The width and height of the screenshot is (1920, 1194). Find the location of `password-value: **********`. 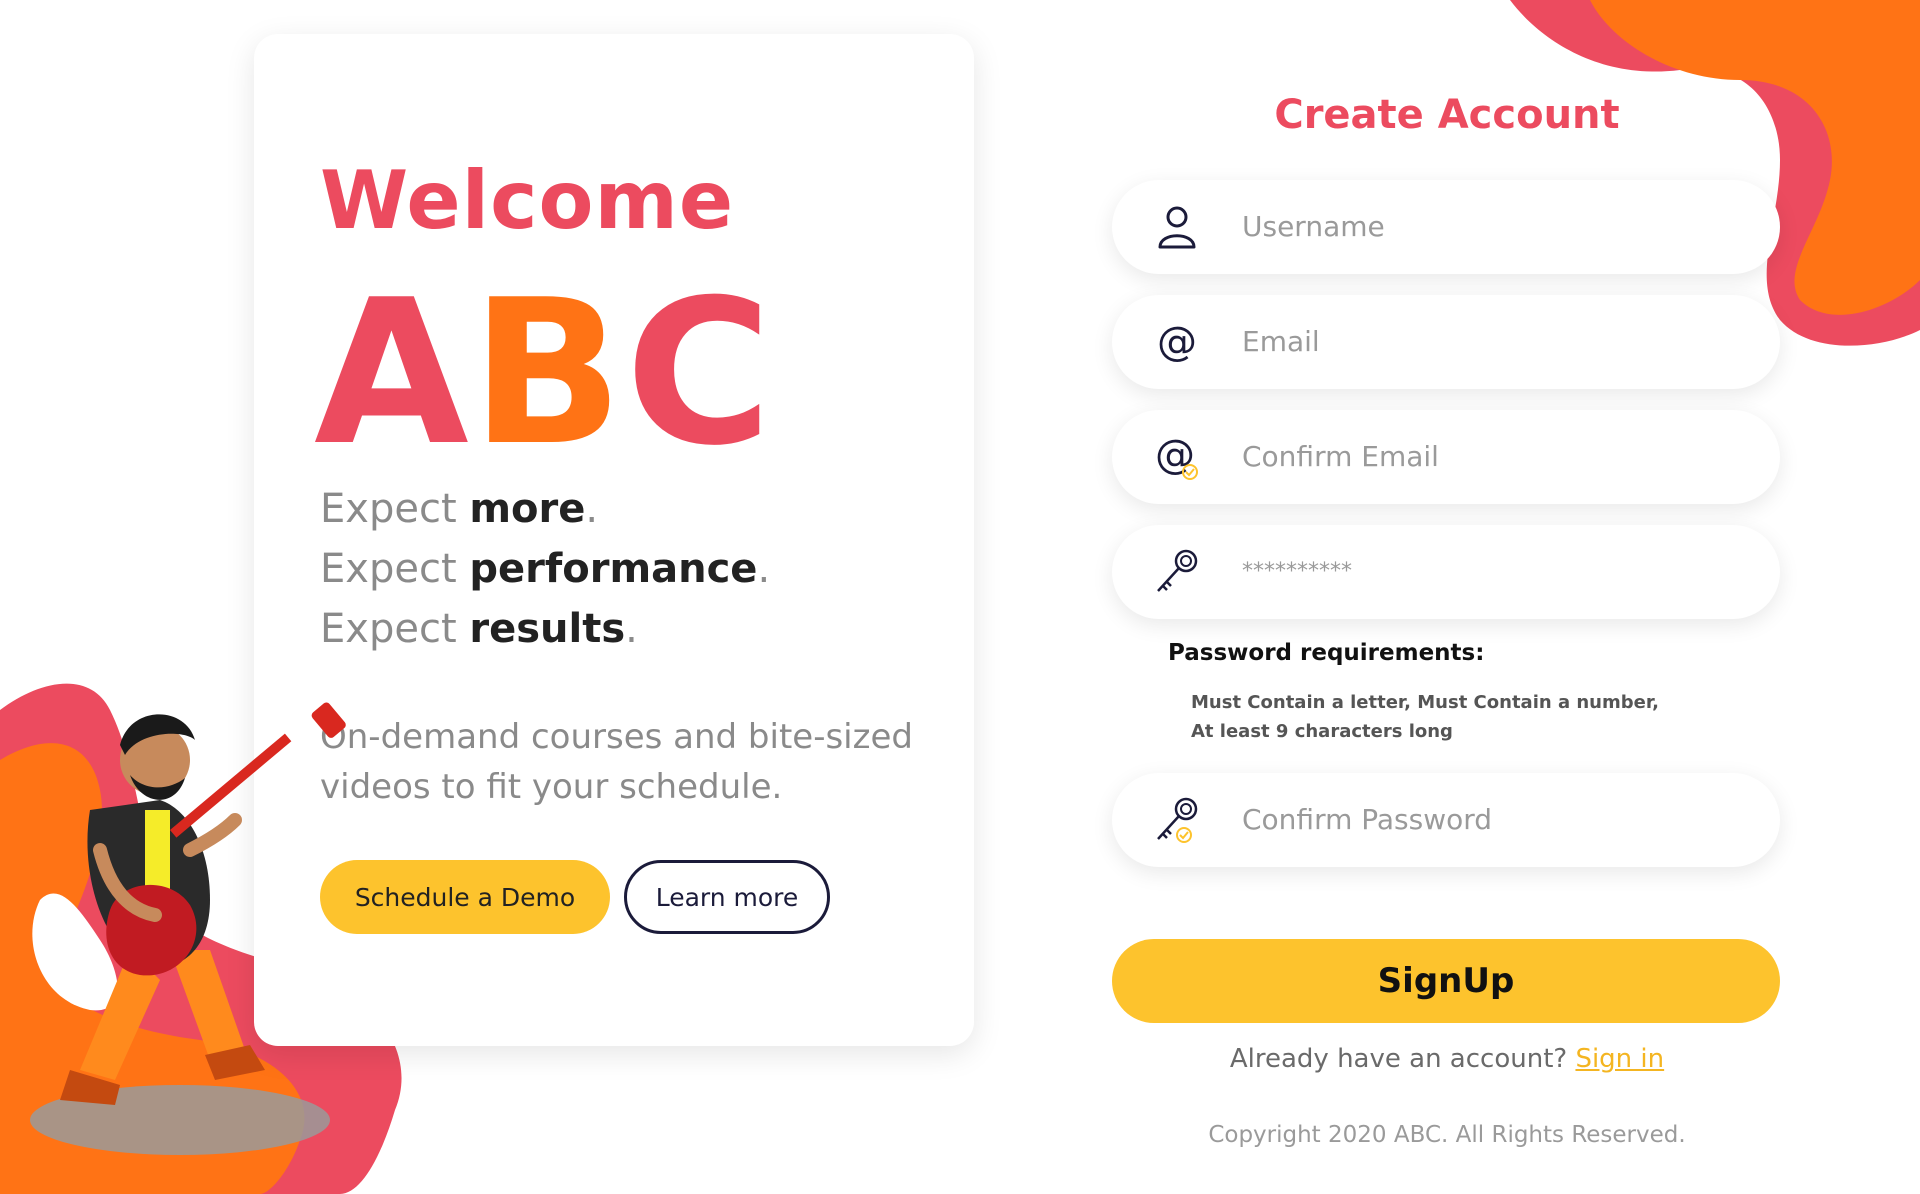

password-value: ********** is located at coordinates (1297, 571).